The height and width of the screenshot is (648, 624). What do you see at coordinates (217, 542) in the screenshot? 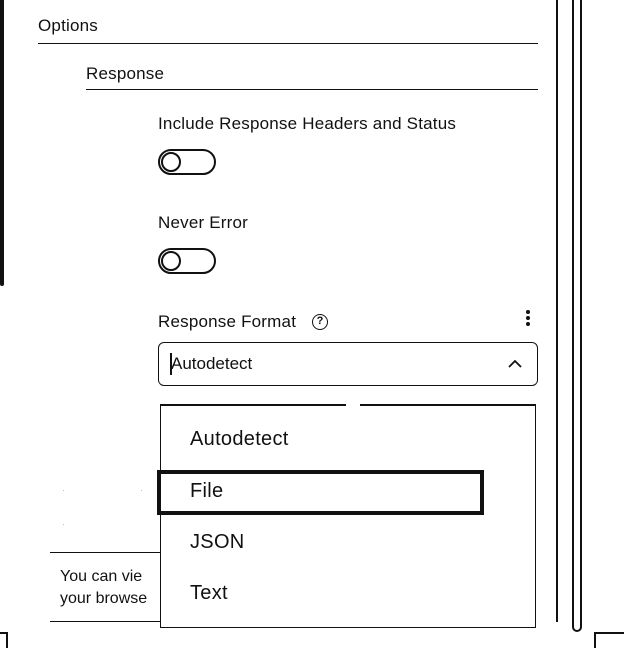
I see `option-json: JSON` at bounding box center [217, 542].